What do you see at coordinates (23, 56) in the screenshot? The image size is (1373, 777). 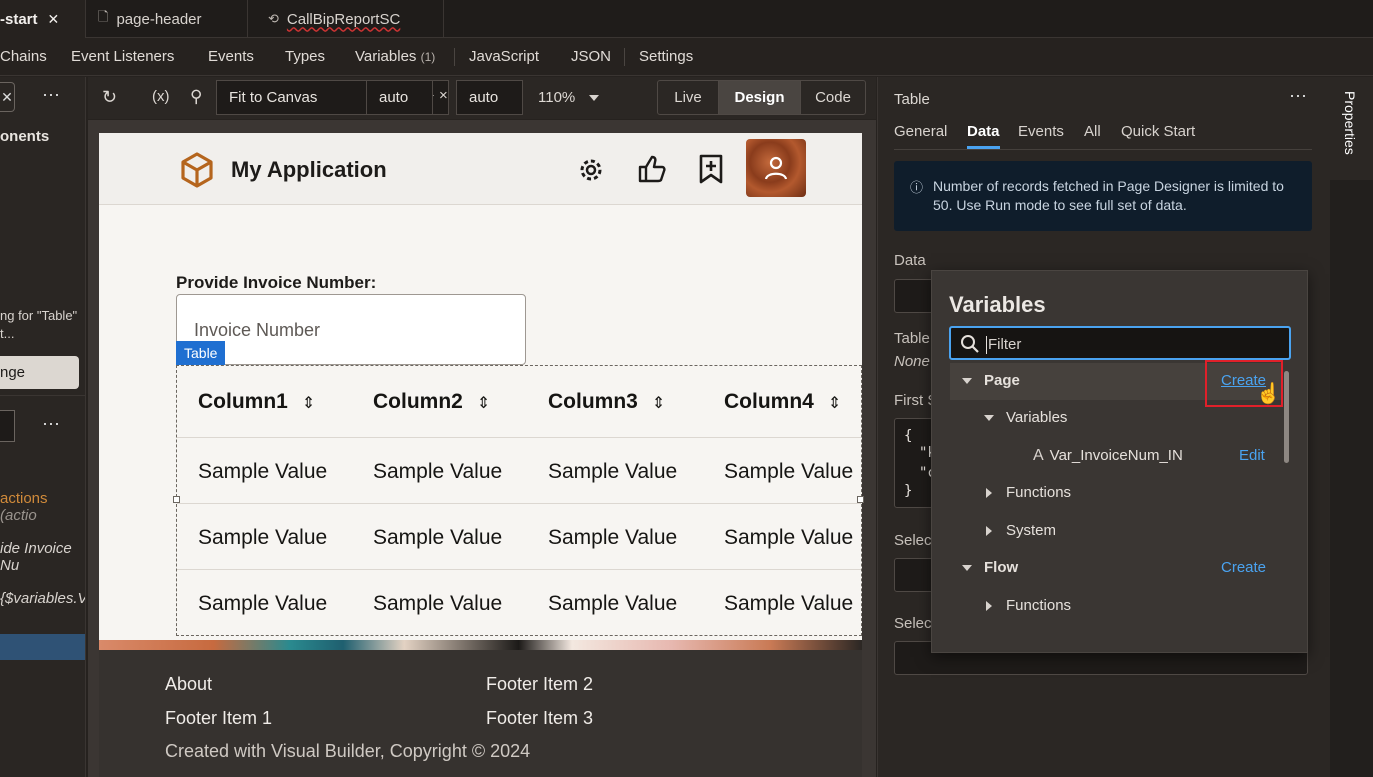 I see `menu-chains: Chains` at bounding box center [23, 56].